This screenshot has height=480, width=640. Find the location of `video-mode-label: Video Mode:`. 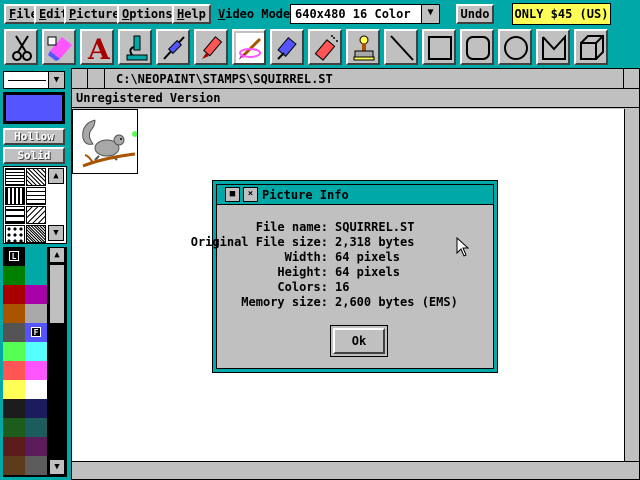

video-mode-label: Video Mode: is located at coordinates (258, 14).